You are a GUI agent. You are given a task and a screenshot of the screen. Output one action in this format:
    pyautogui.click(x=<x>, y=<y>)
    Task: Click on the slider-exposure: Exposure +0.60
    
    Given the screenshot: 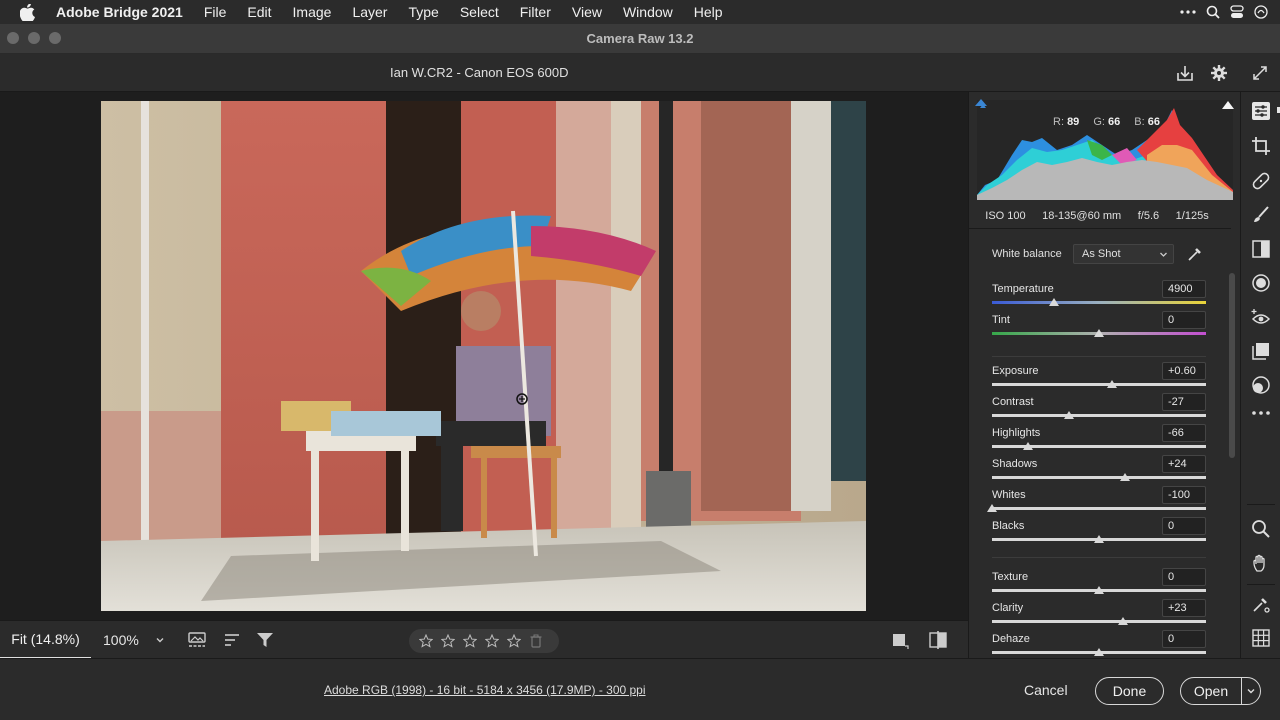 What is the action you would take?
    pyautogui.click(x=1099, y=377)
    